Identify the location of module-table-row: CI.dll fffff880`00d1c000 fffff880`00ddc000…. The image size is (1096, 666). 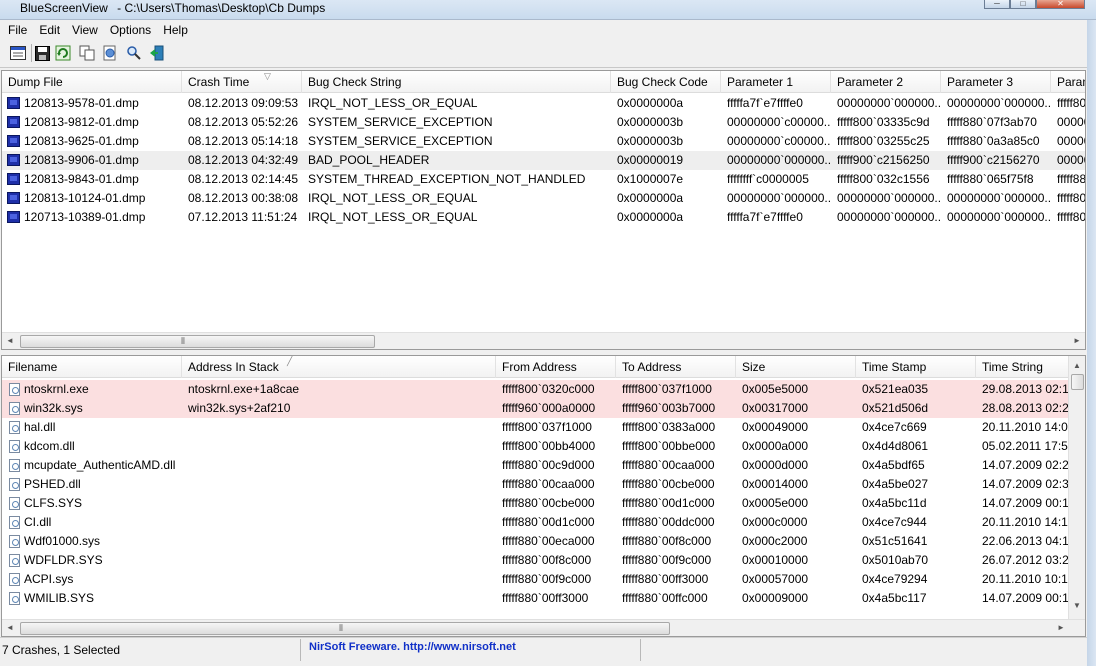
(536, 522).